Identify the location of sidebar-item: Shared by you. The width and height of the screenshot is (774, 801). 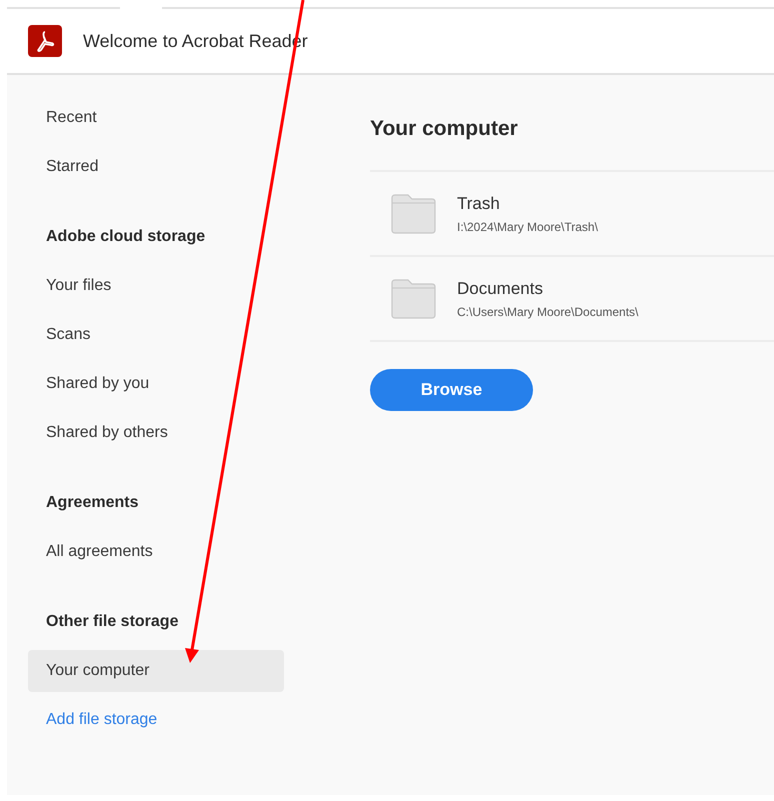
(156, 384).